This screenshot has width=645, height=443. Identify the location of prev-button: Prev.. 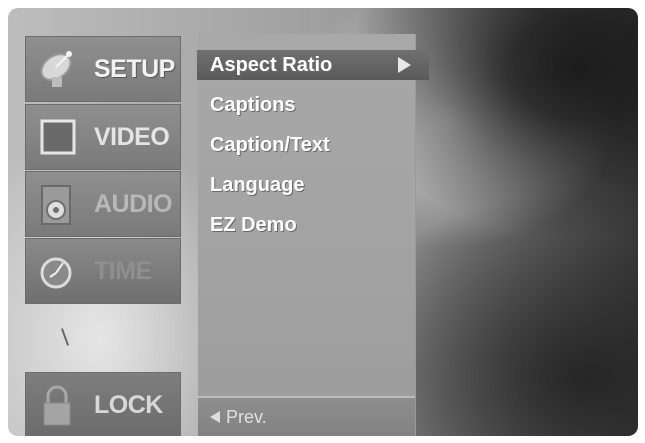
(306, 416).